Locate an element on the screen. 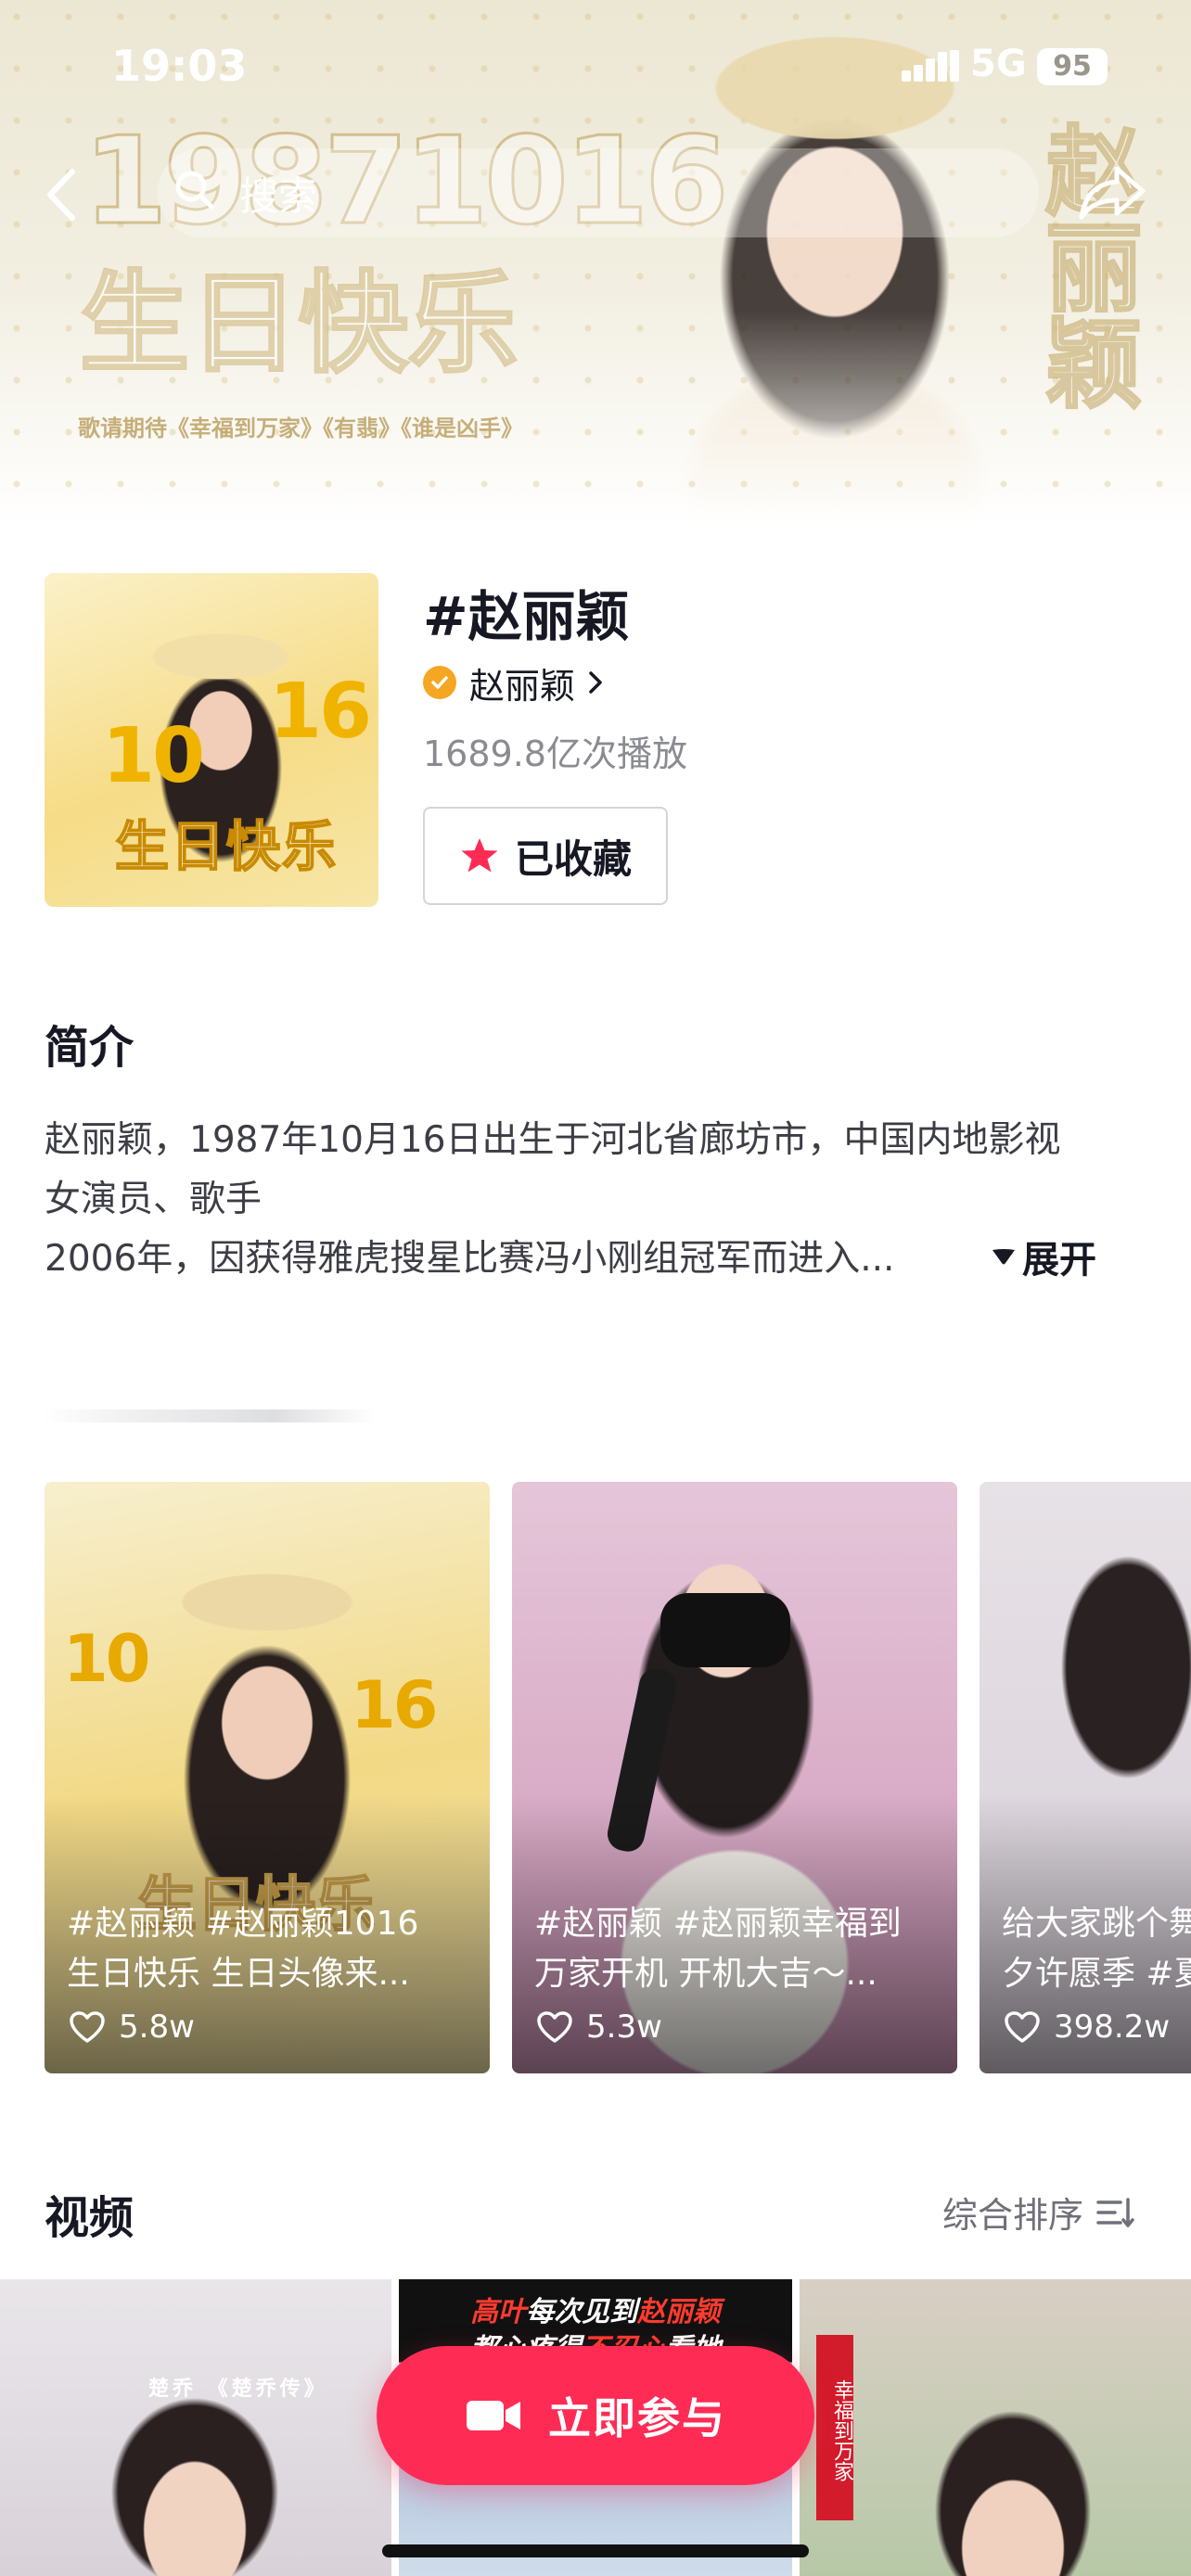 The image size is (1191, 2576). signal-icon is located at coordinates (931, 66).